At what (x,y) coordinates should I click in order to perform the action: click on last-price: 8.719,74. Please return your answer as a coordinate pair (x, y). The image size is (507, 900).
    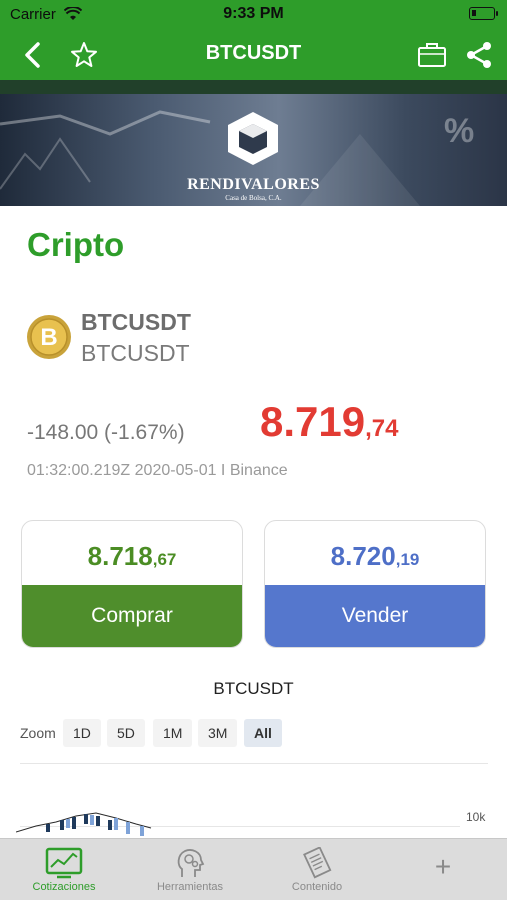
    Looking at the image, I should click on (329, 422).